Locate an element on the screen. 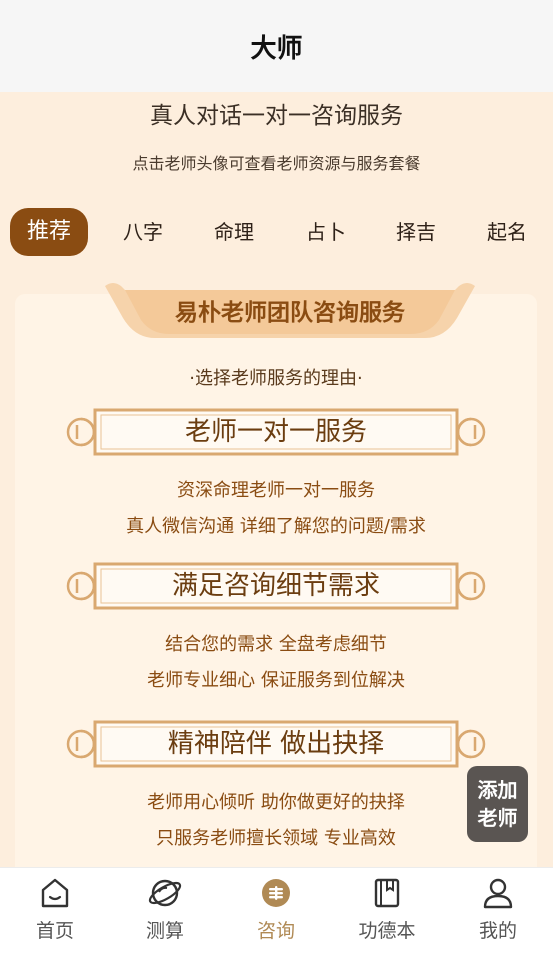 Image resolution: width=553 pixels, height=953 pixels. nav-calculate: 测算 is located at coordinates (165, 913).